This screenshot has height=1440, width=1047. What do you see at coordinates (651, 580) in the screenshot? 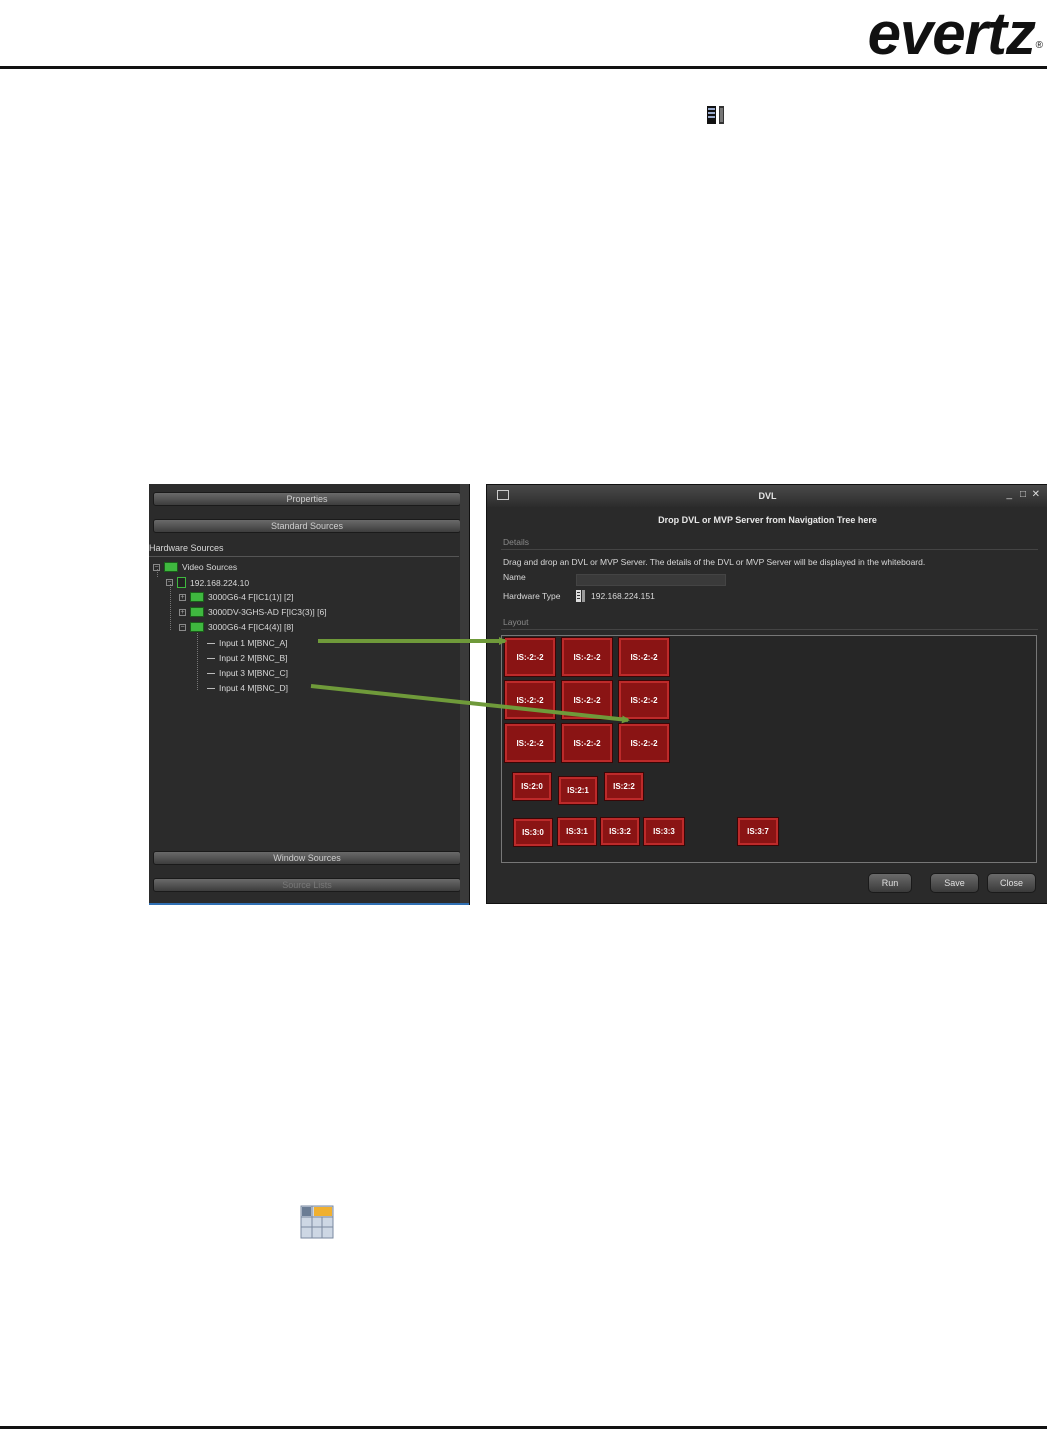
I see `name-field` at bounding box center [651, 580].